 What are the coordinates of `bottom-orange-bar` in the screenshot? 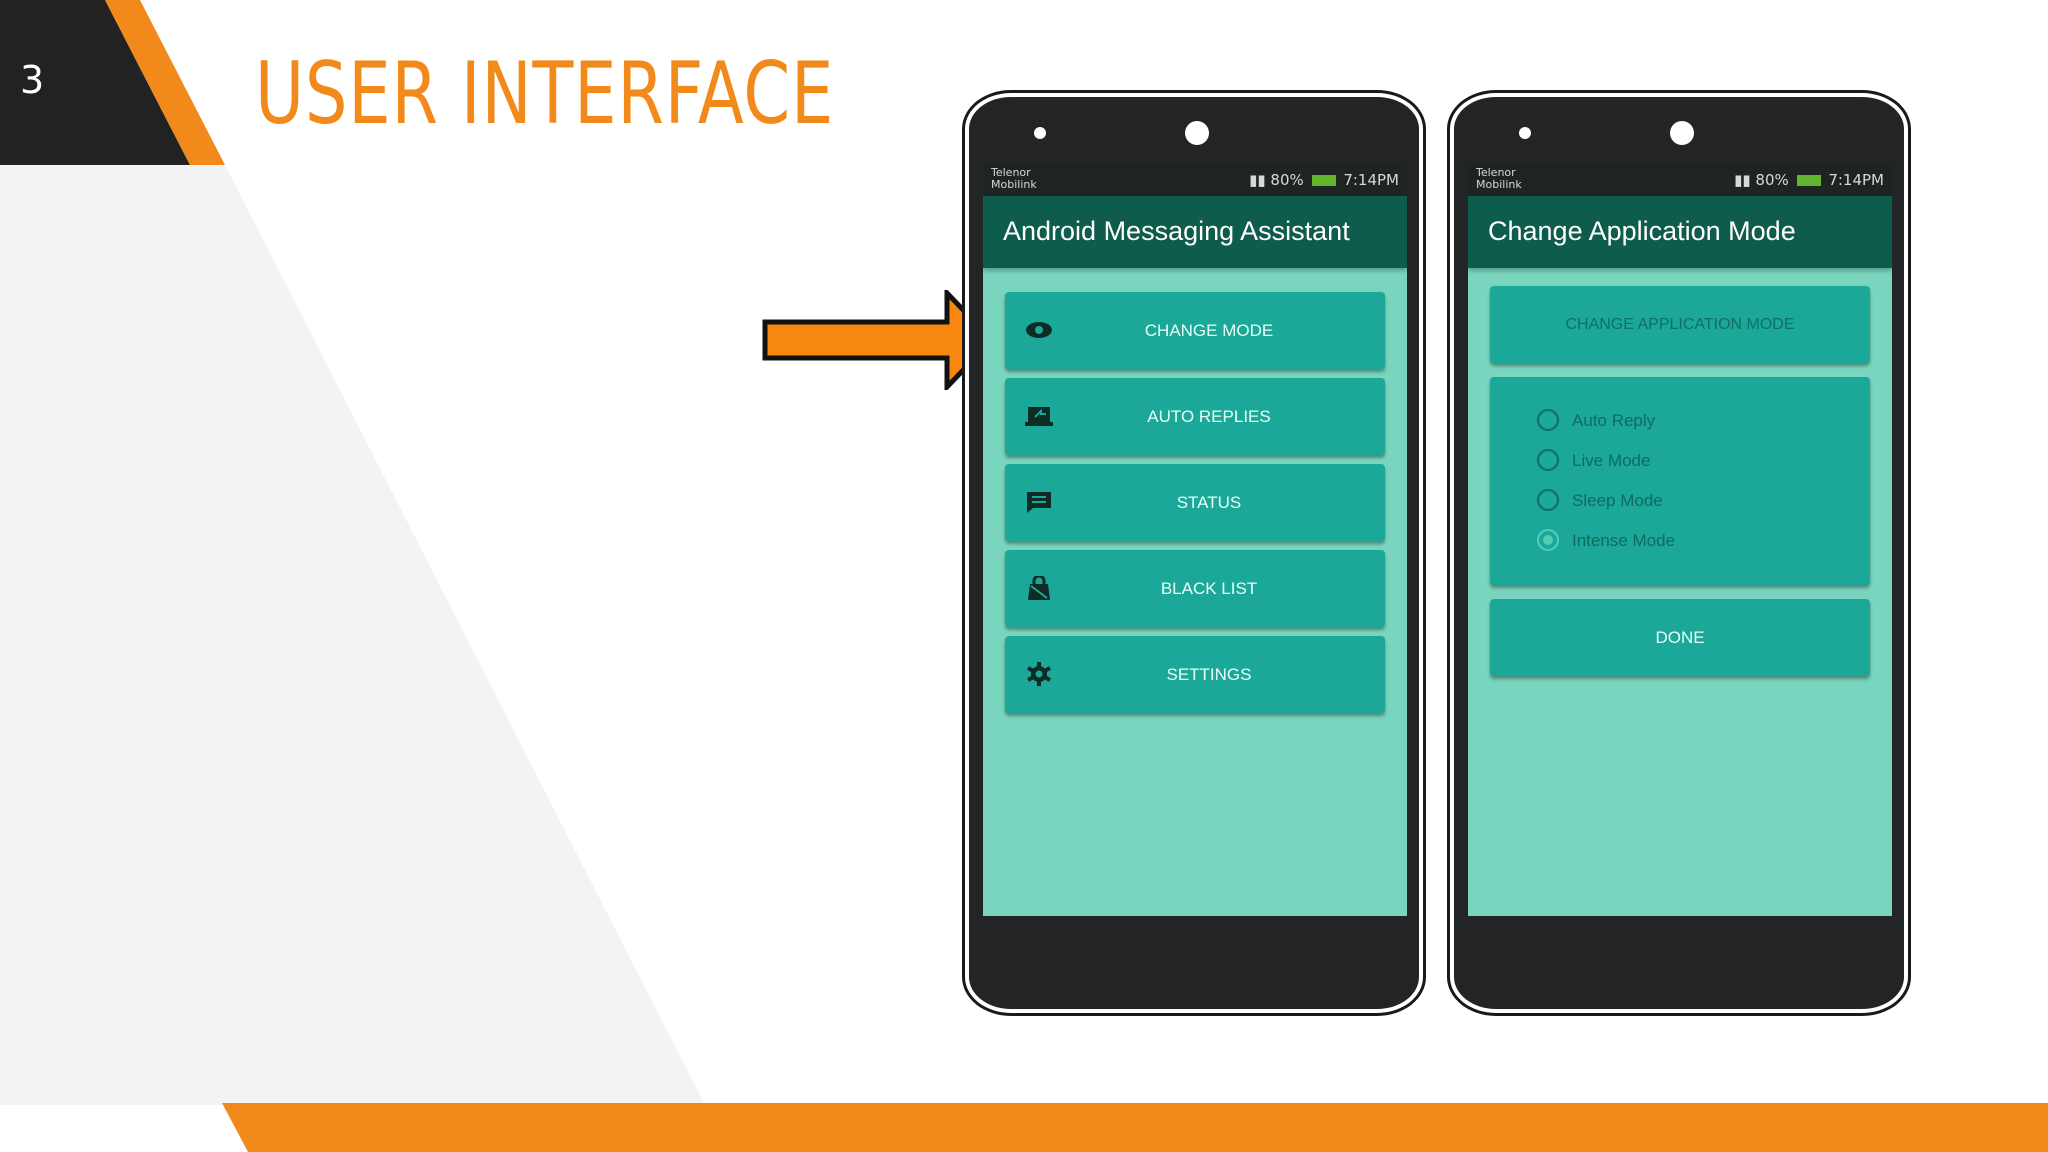 It's located at (1135, 1127).